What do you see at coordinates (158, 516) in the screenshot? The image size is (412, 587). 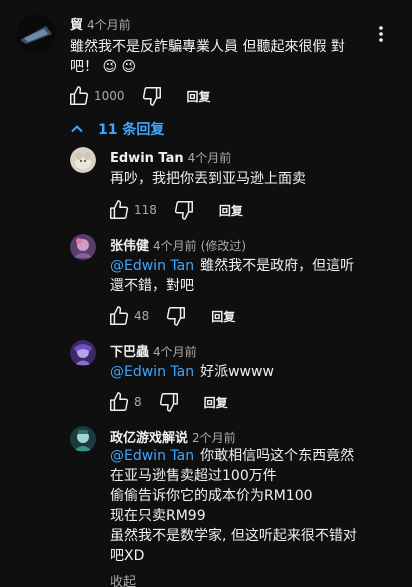 I see `reply-text-line: 现在只卖RM99` at bounding box center [158, 516].